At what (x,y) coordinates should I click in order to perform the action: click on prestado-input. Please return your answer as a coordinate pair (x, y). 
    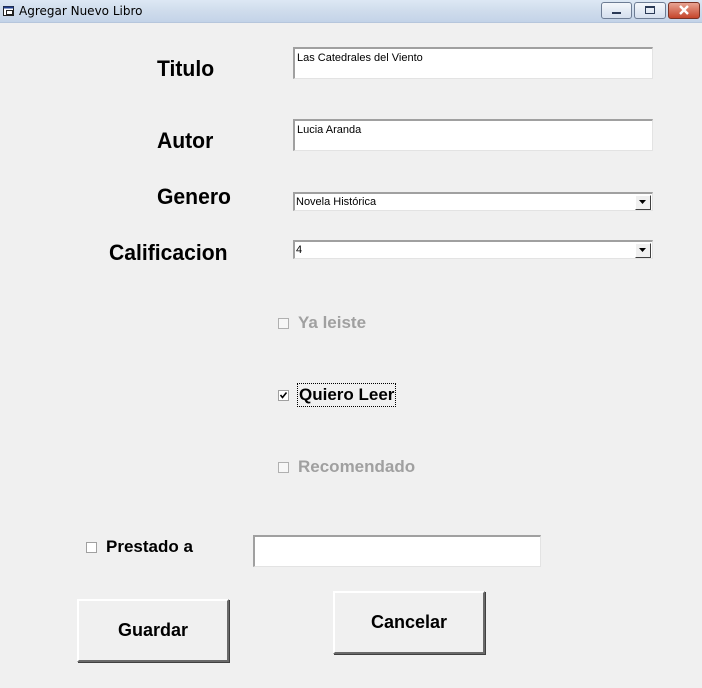
    Looking at the image, I should click on (397, 551).